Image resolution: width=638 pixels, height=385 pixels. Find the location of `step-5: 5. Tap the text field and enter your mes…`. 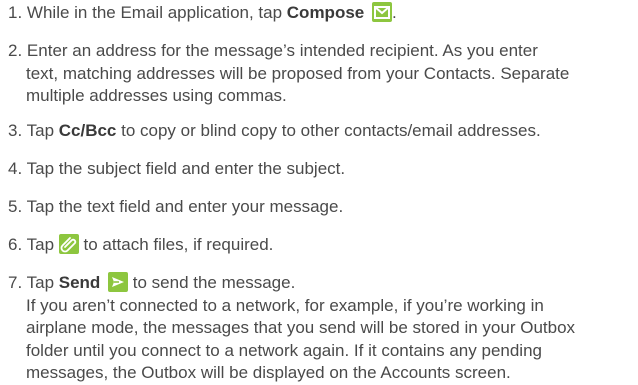

step-5: 5. Tap the text field and enter your mes… is located at coordinates (320, 207).